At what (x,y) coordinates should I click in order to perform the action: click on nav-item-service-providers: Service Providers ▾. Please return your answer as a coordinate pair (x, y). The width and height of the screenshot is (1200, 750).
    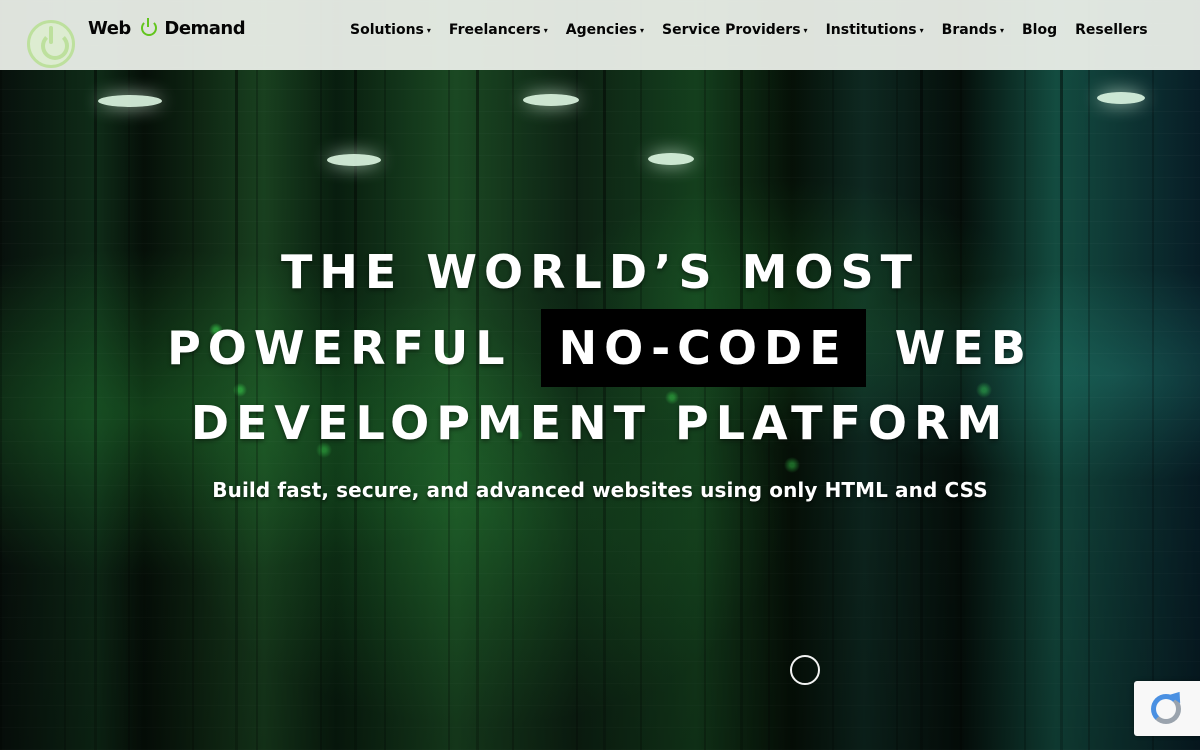
    Looking at the image, I should click on (735, 30).